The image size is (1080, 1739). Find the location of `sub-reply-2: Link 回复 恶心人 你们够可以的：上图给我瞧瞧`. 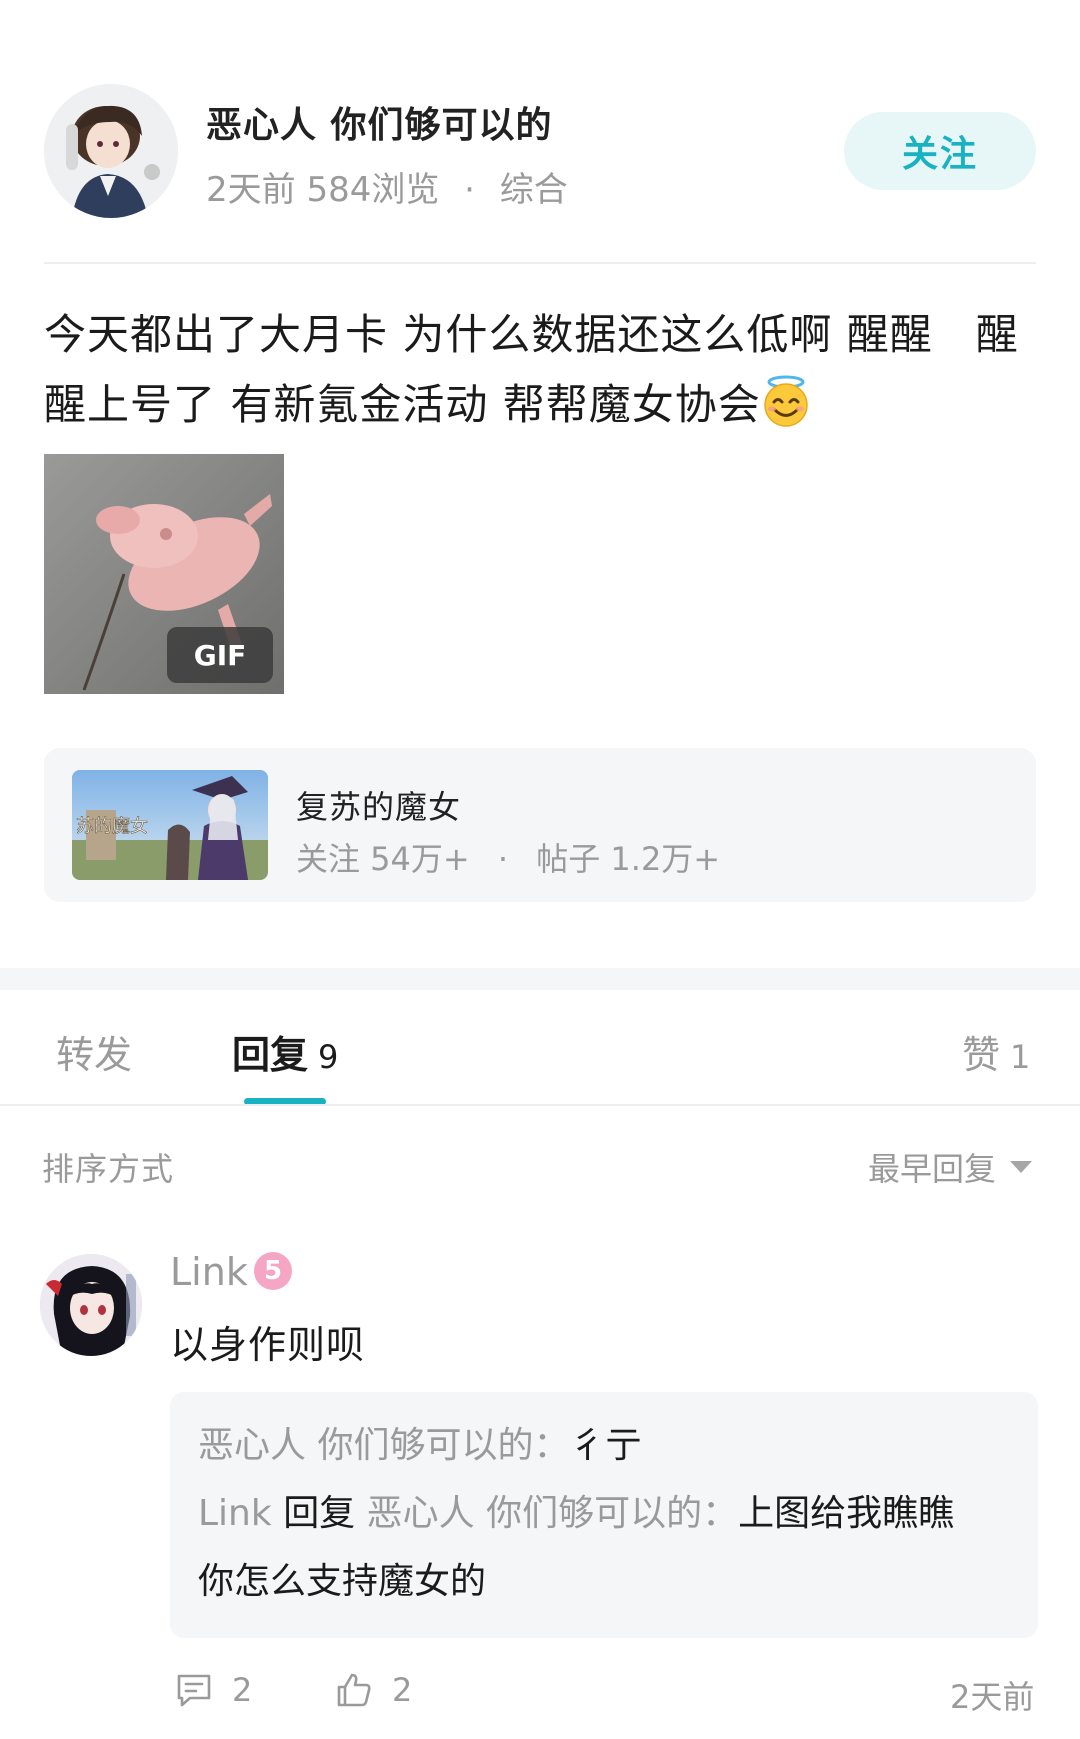

sub-reply-2: Link 回复 恶心人 你们够可以的：上图给我瞧瞧 is located at coordinates (576, 1514).